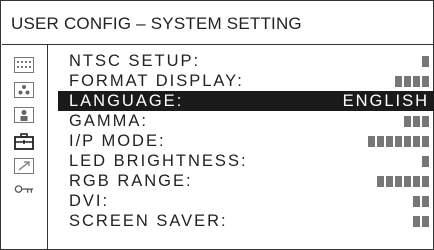  What do you see at coordinates (47, 147) in the screenshot?
I see `sidebar-divider` at bounding box center [47, 147].